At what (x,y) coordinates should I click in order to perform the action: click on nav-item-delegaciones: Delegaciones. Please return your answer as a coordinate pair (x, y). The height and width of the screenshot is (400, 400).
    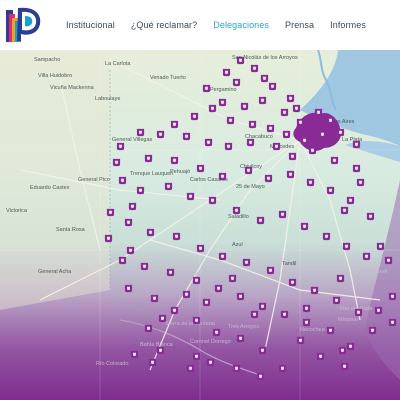
    Looking at the image, I should click on (241, 25).